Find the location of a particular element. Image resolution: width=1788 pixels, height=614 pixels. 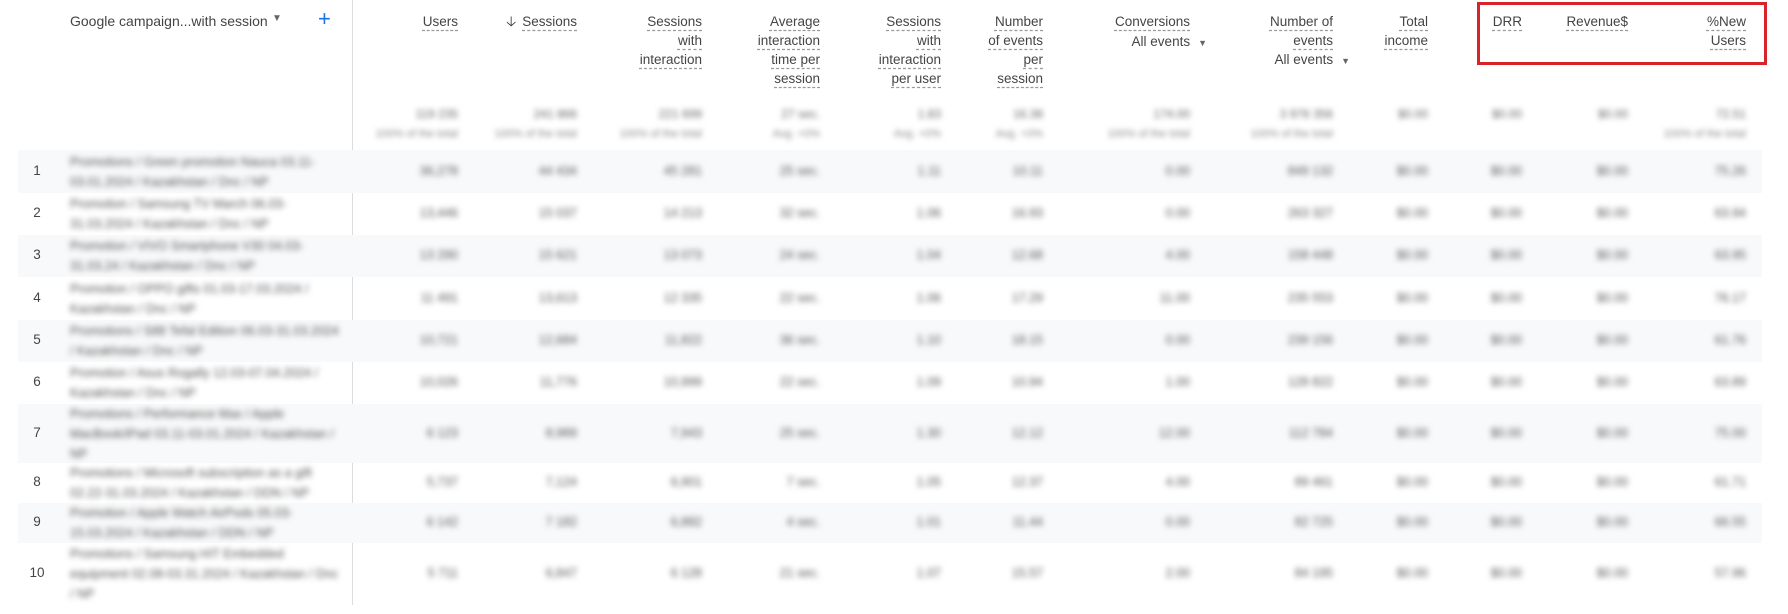

cell-sessions_with_interaction: 12 335 is located at coordinates (682, 297).